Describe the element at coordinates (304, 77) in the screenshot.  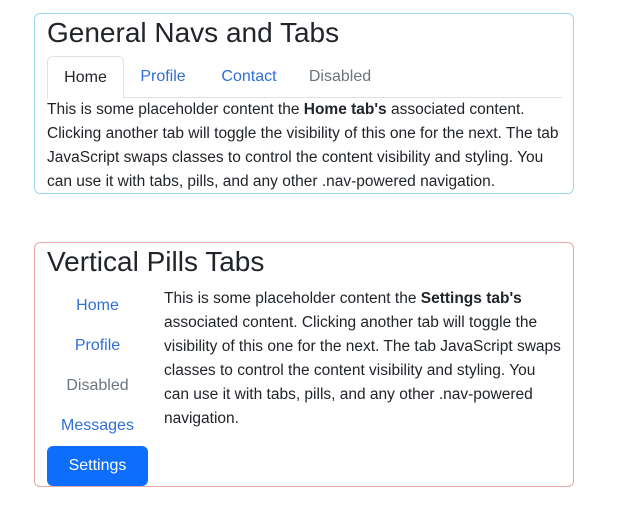
I see `general-tab-bar: Home Profile Contact Disabled` at that location.